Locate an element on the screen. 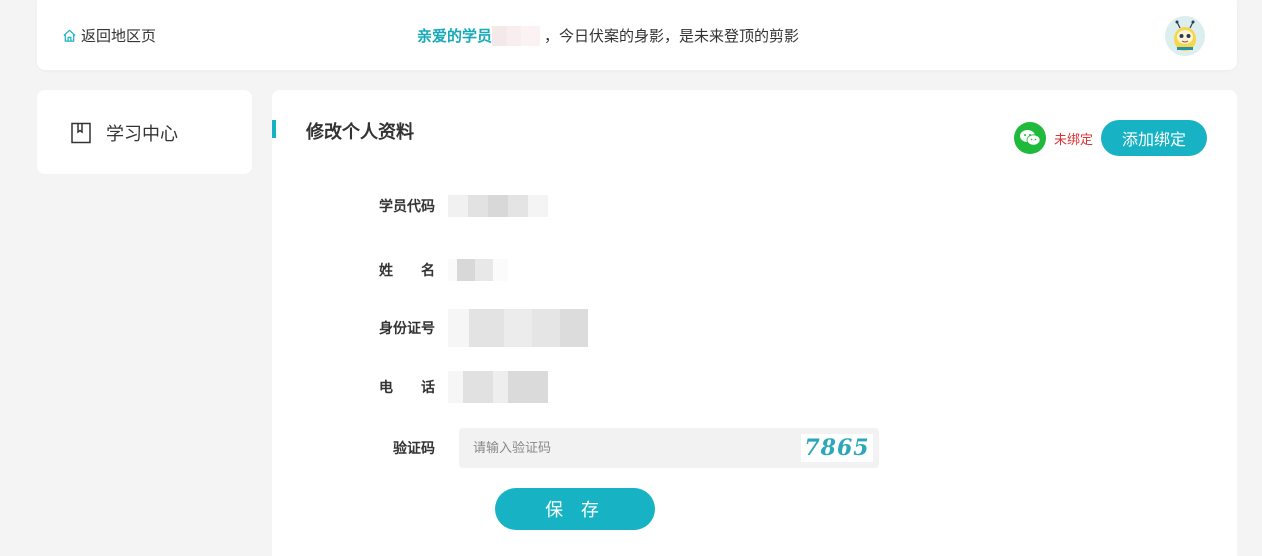 The width and height of the screenshot is (1262, 556). greeting-highlight: 亲爱的学员 is located at coordinates (455, 36).